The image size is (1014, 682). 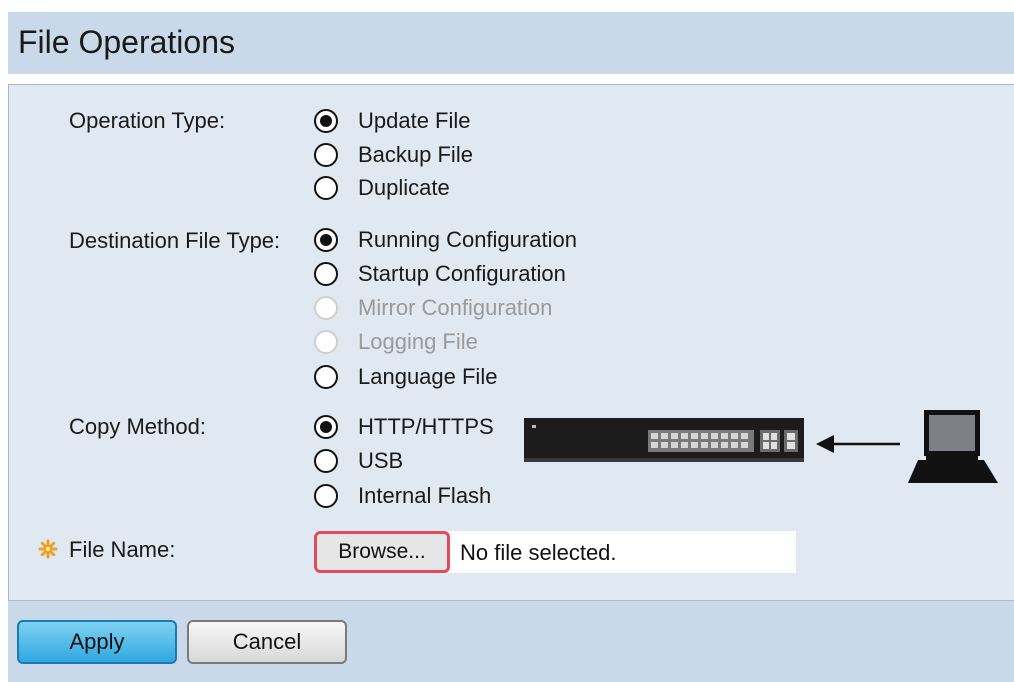 I want to click on radio-duplicate: Duplicate, so click(x=382, y=188).